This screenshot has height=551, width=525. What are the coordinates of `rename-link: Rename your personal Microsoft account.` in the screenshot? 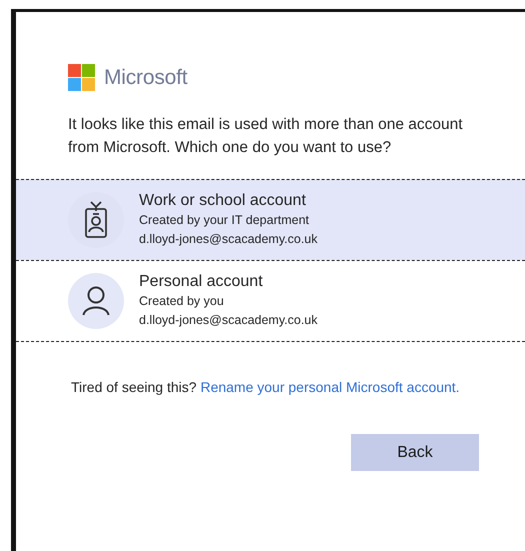 It's located at (330, 387).